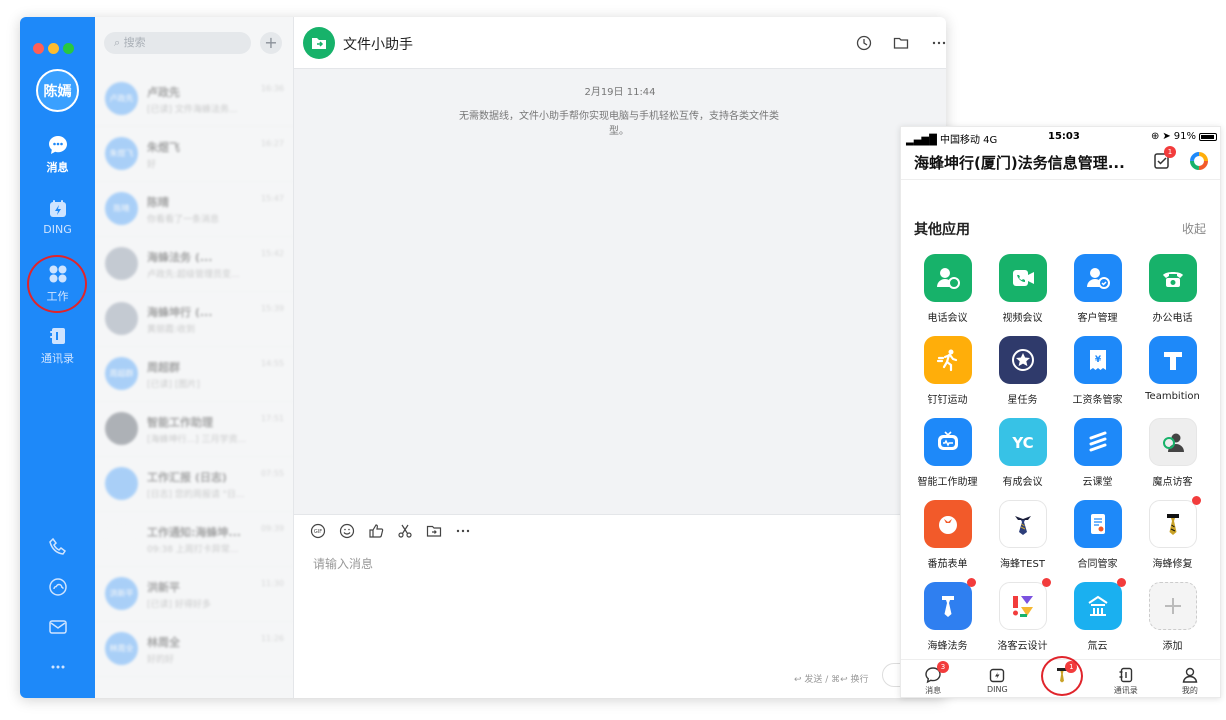 The height and width of the screenshot is (720, 1226). Describe the element at coordinates (272, 583) in the screenshot. I see `conversation-time: 11:30` at that location.